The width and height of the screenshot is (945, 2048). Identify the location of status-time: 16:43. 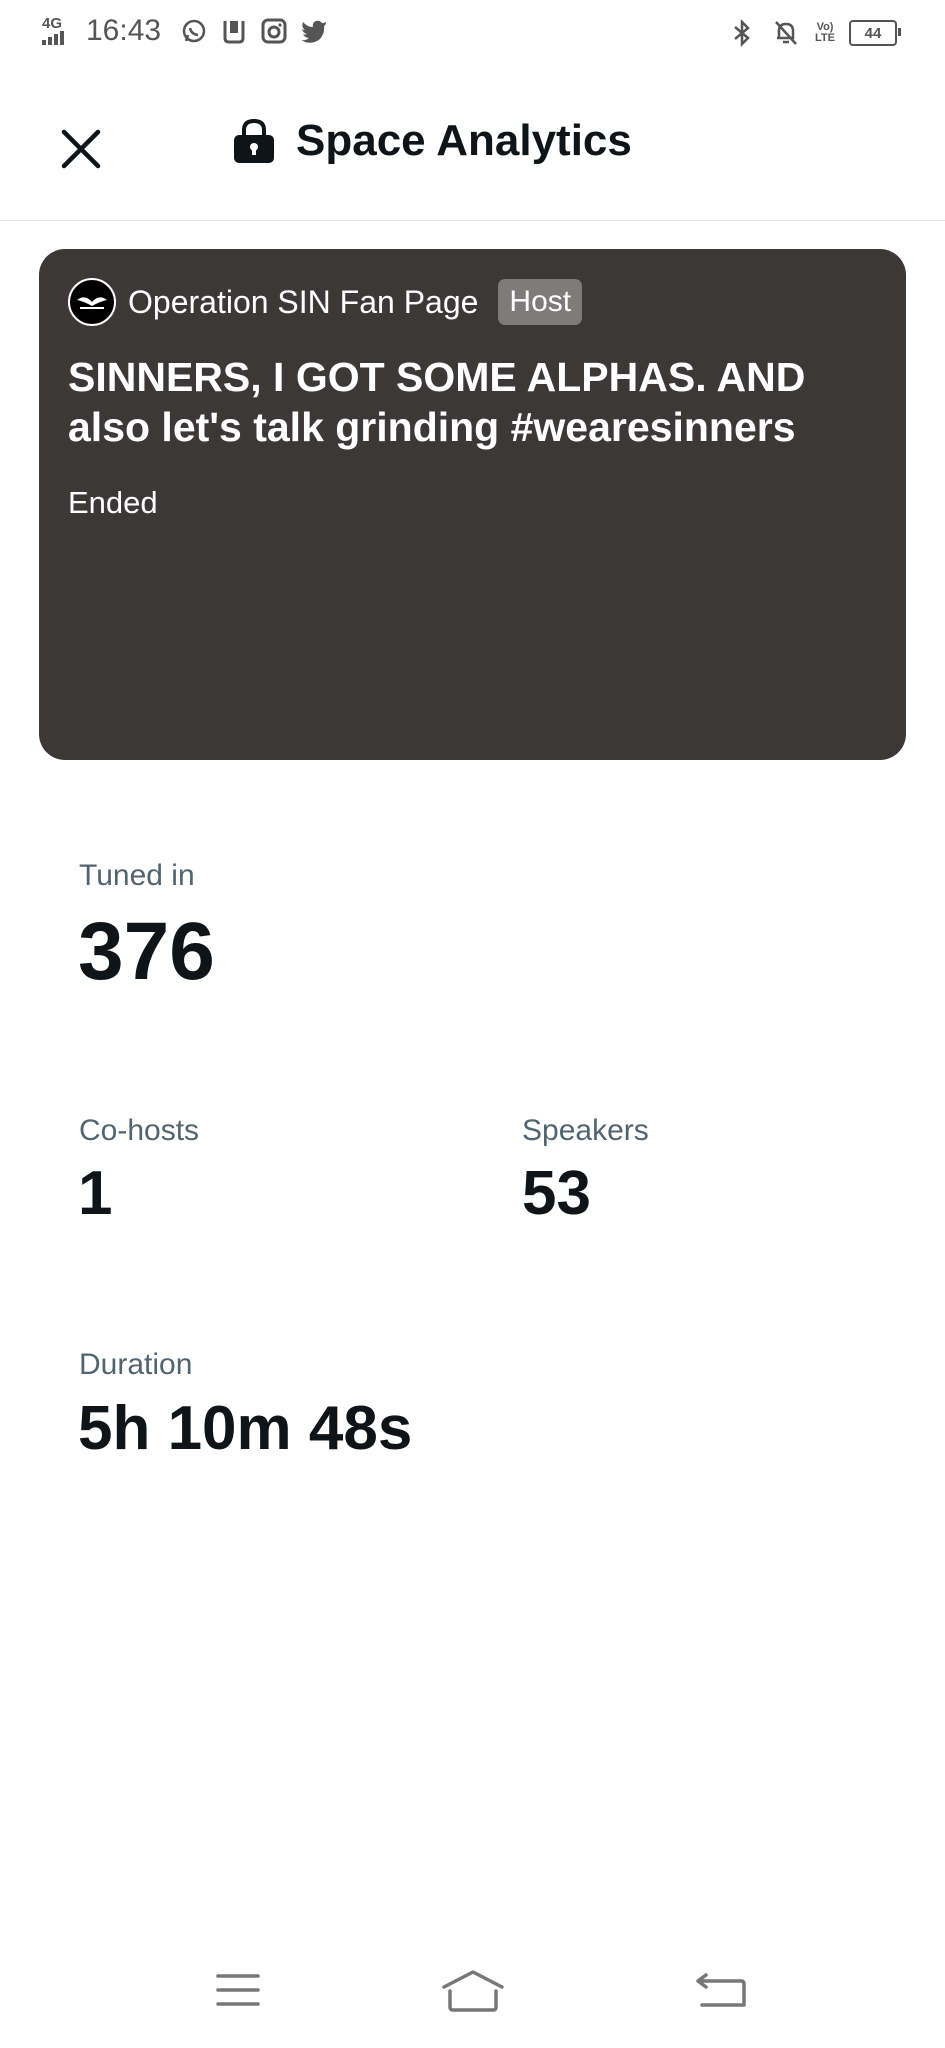
(124, 30).